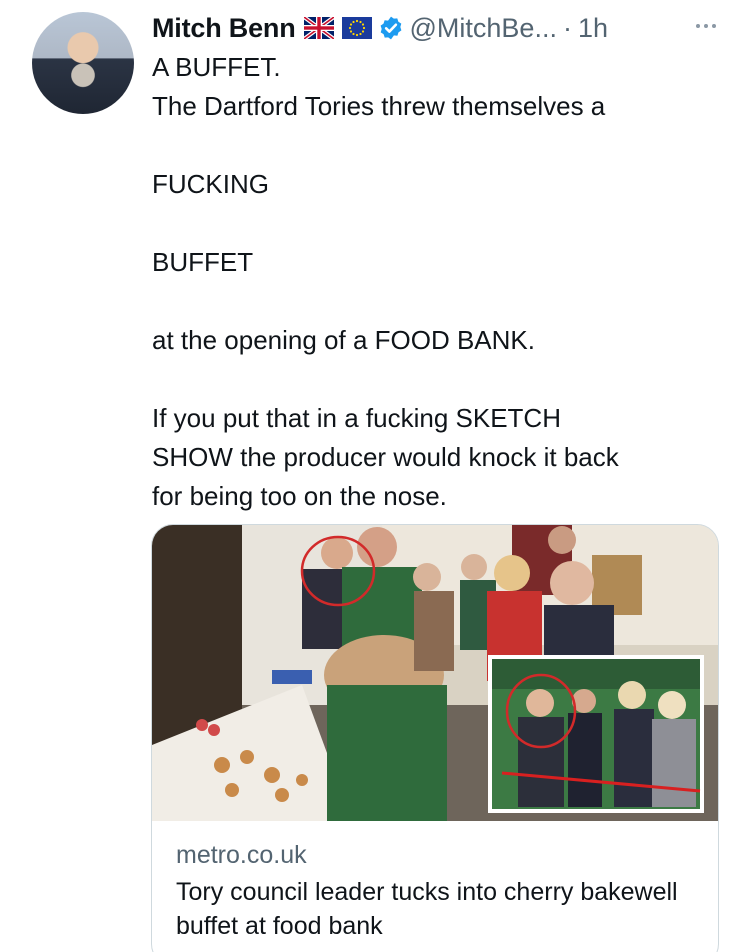  What do you see at coordinates (390, 28) in the screenshot?
I see `verified-badge-icon` at bounding box center [390, 28].